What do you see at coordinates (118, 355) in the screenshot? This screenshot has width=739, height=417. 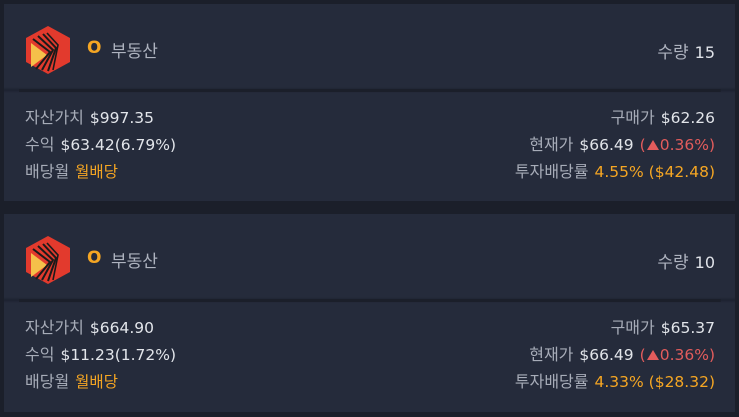 I see `profit-value: $11.23(1.72%)` at bounding box center [118, 355].